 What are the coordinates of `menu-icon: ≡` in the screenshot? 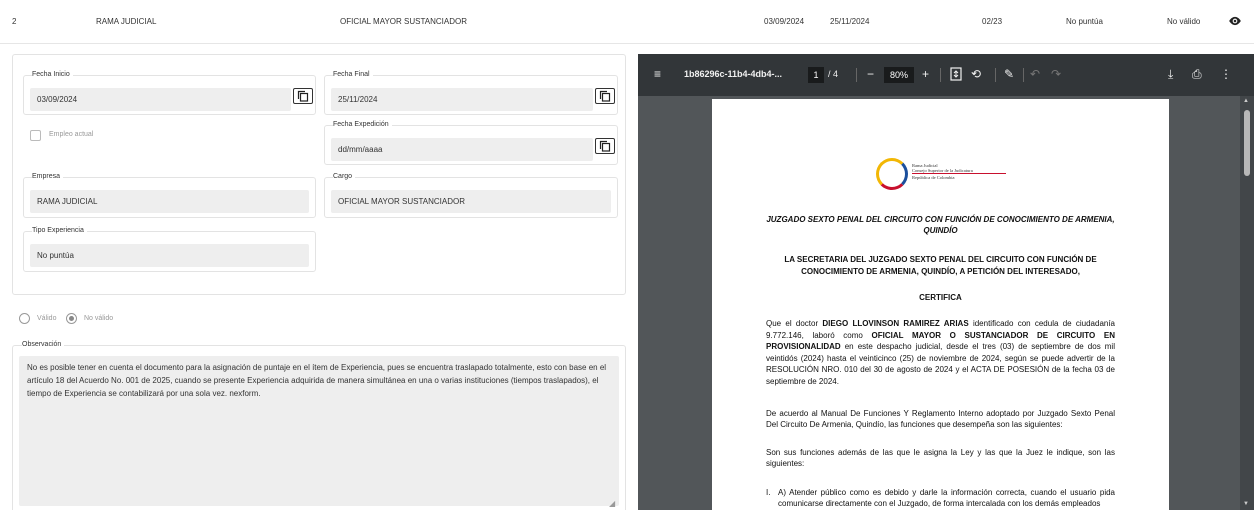 It's located at (657, 74).